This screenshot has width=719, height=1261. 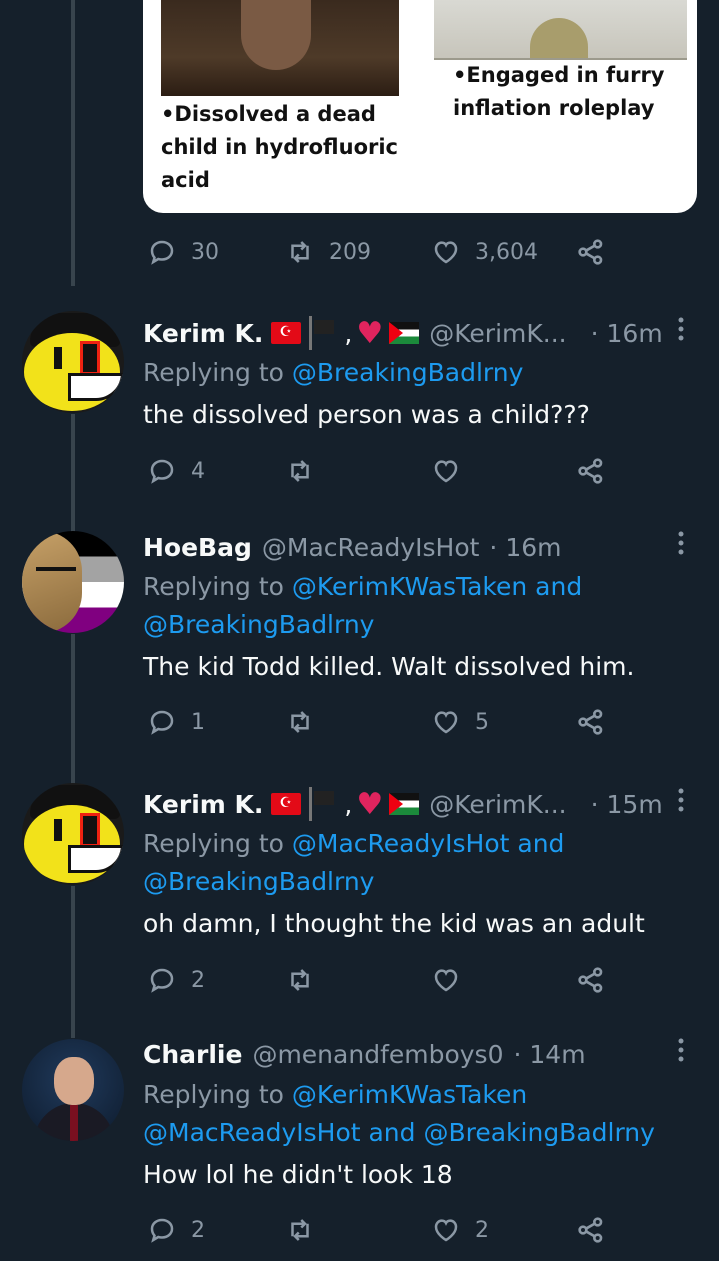 I want to click on tweet-text: How lol he didn't look 18, so click(x=298, y=1174).